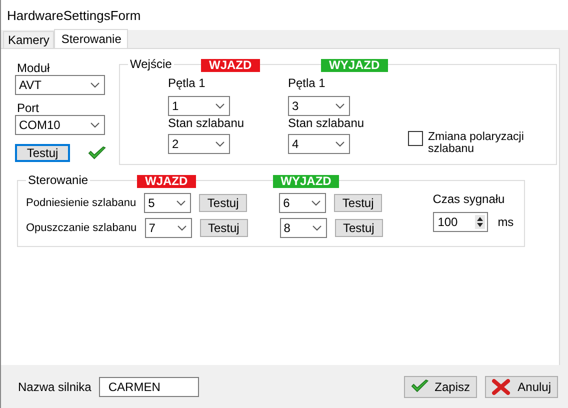  I want to click on spinner-arrows-icon, so click(479, 222).